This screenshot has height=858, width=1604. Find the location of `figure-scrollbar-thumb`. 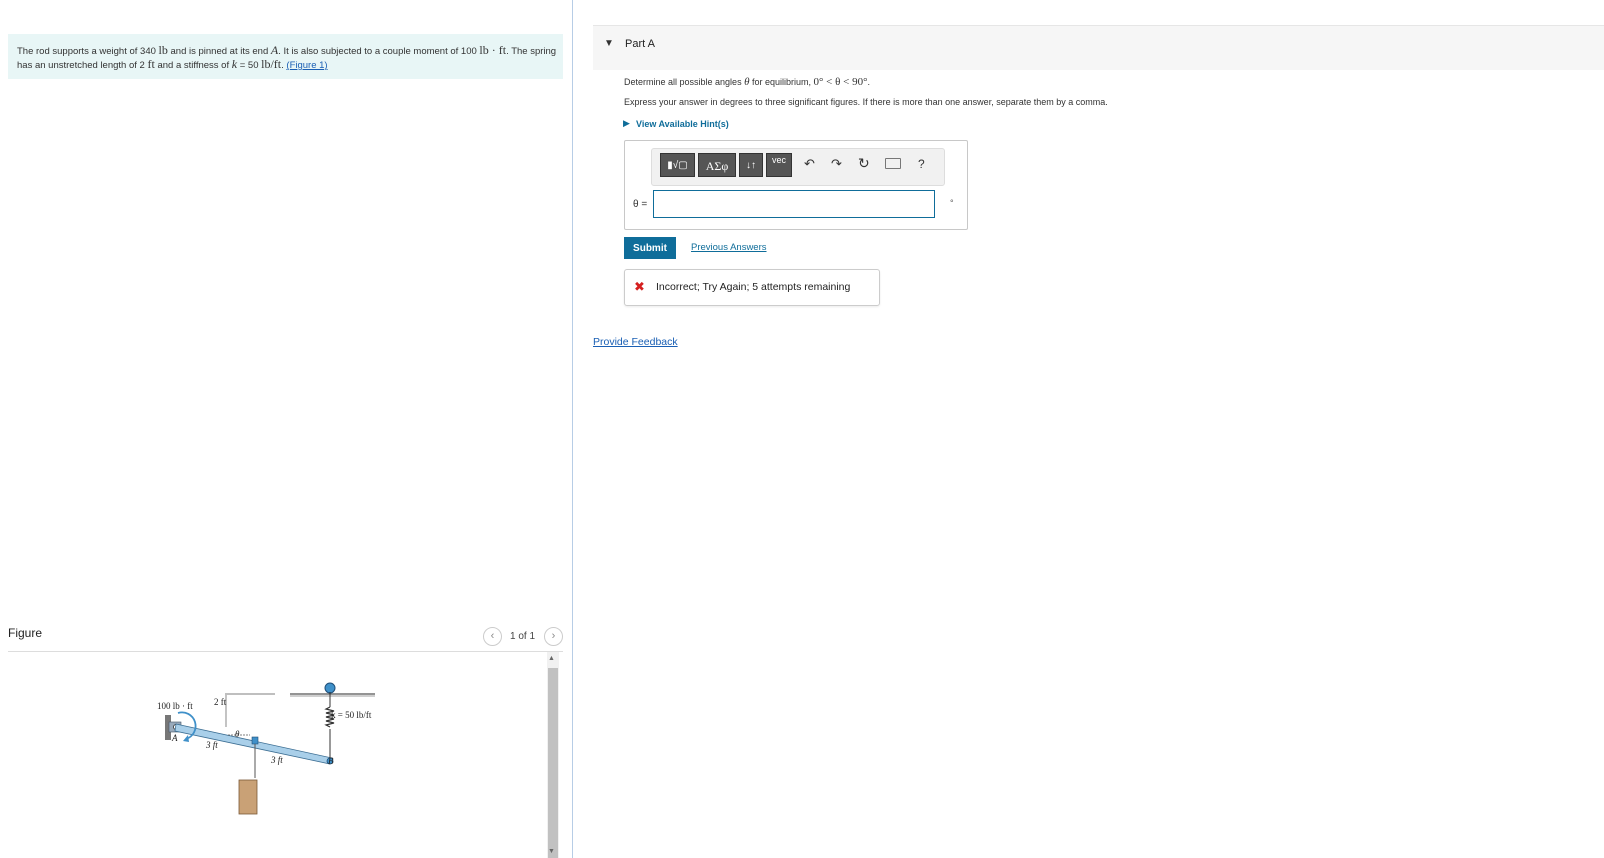

figure-scrollbar-thumb is located at coordinates (553, 763).